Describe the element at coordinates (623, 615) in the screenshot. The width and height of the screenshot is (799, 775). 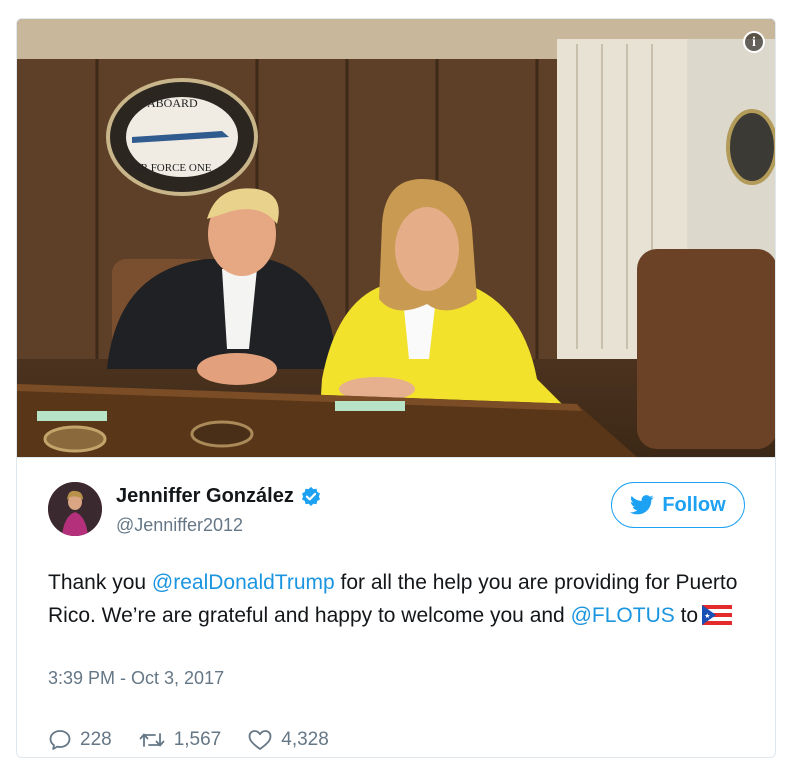
I see `mention-flotus: @FLOTUS` at that location.